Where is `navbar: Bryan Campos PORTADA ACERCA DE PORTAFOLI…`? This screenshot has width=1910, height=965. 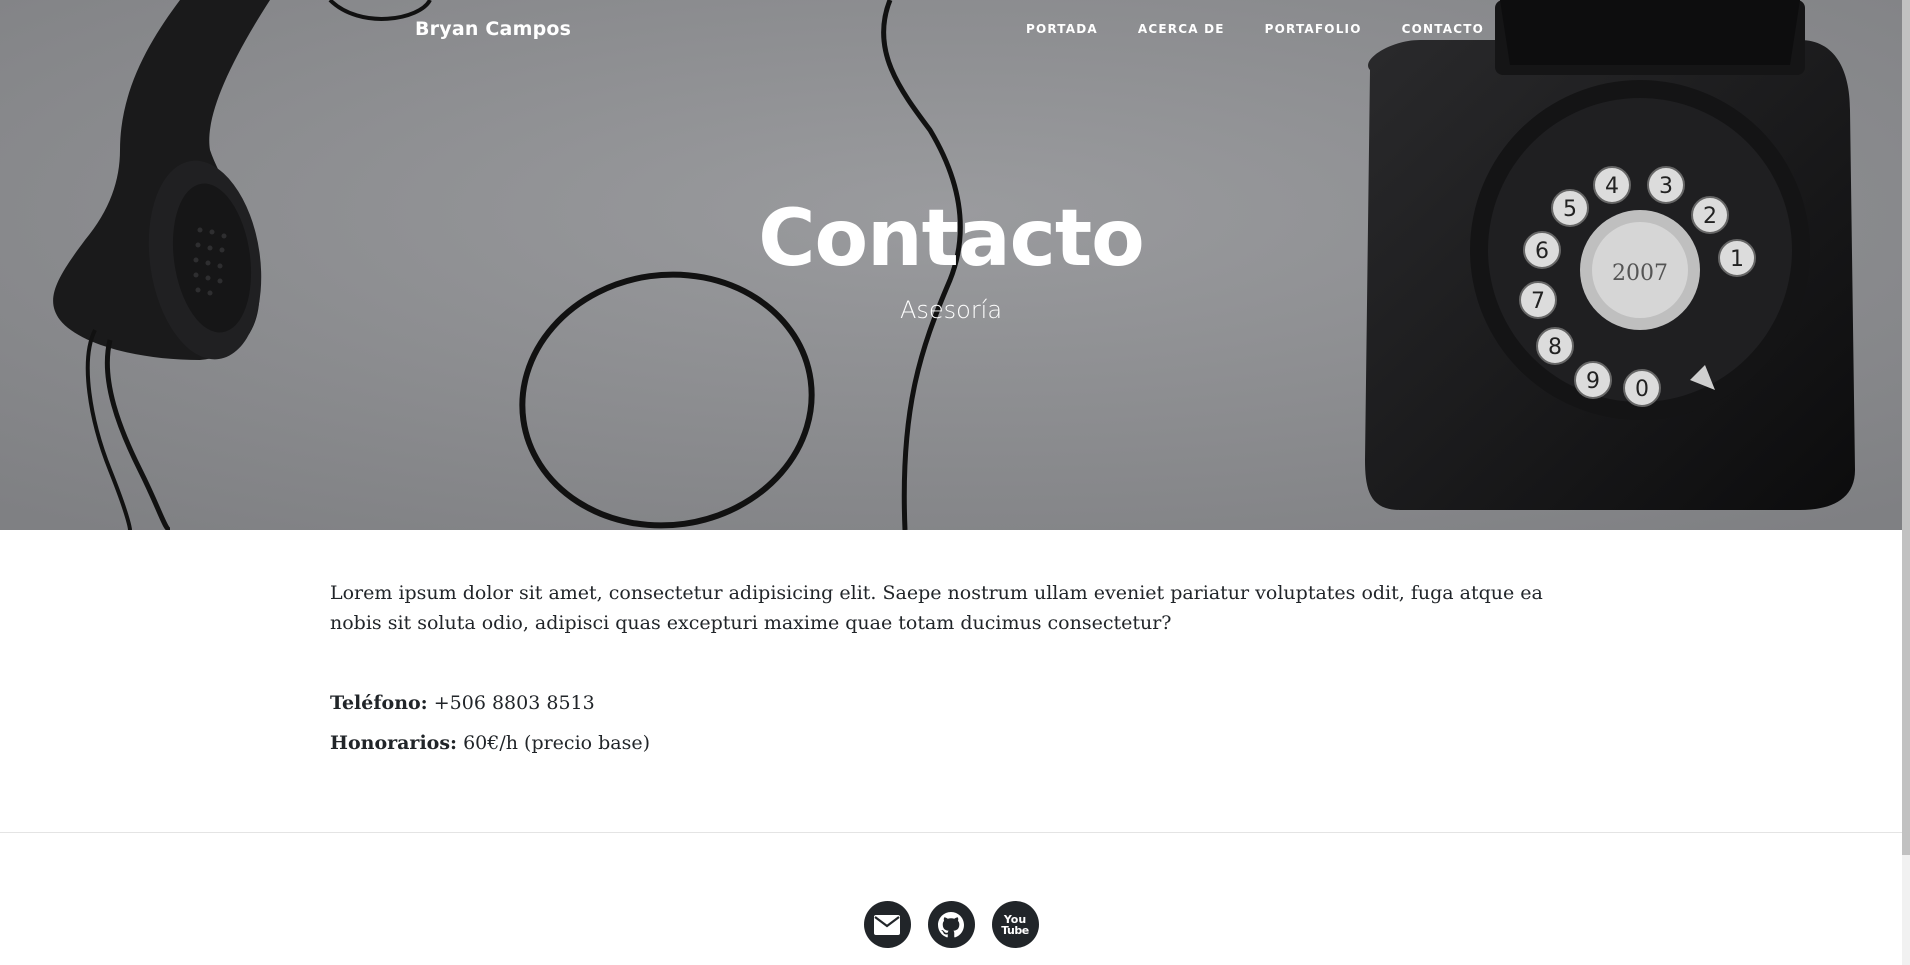 navbar: Bryan Campos PORTADA ACERCA DE PORTAFOLI… is located at coordinates (951, 31).